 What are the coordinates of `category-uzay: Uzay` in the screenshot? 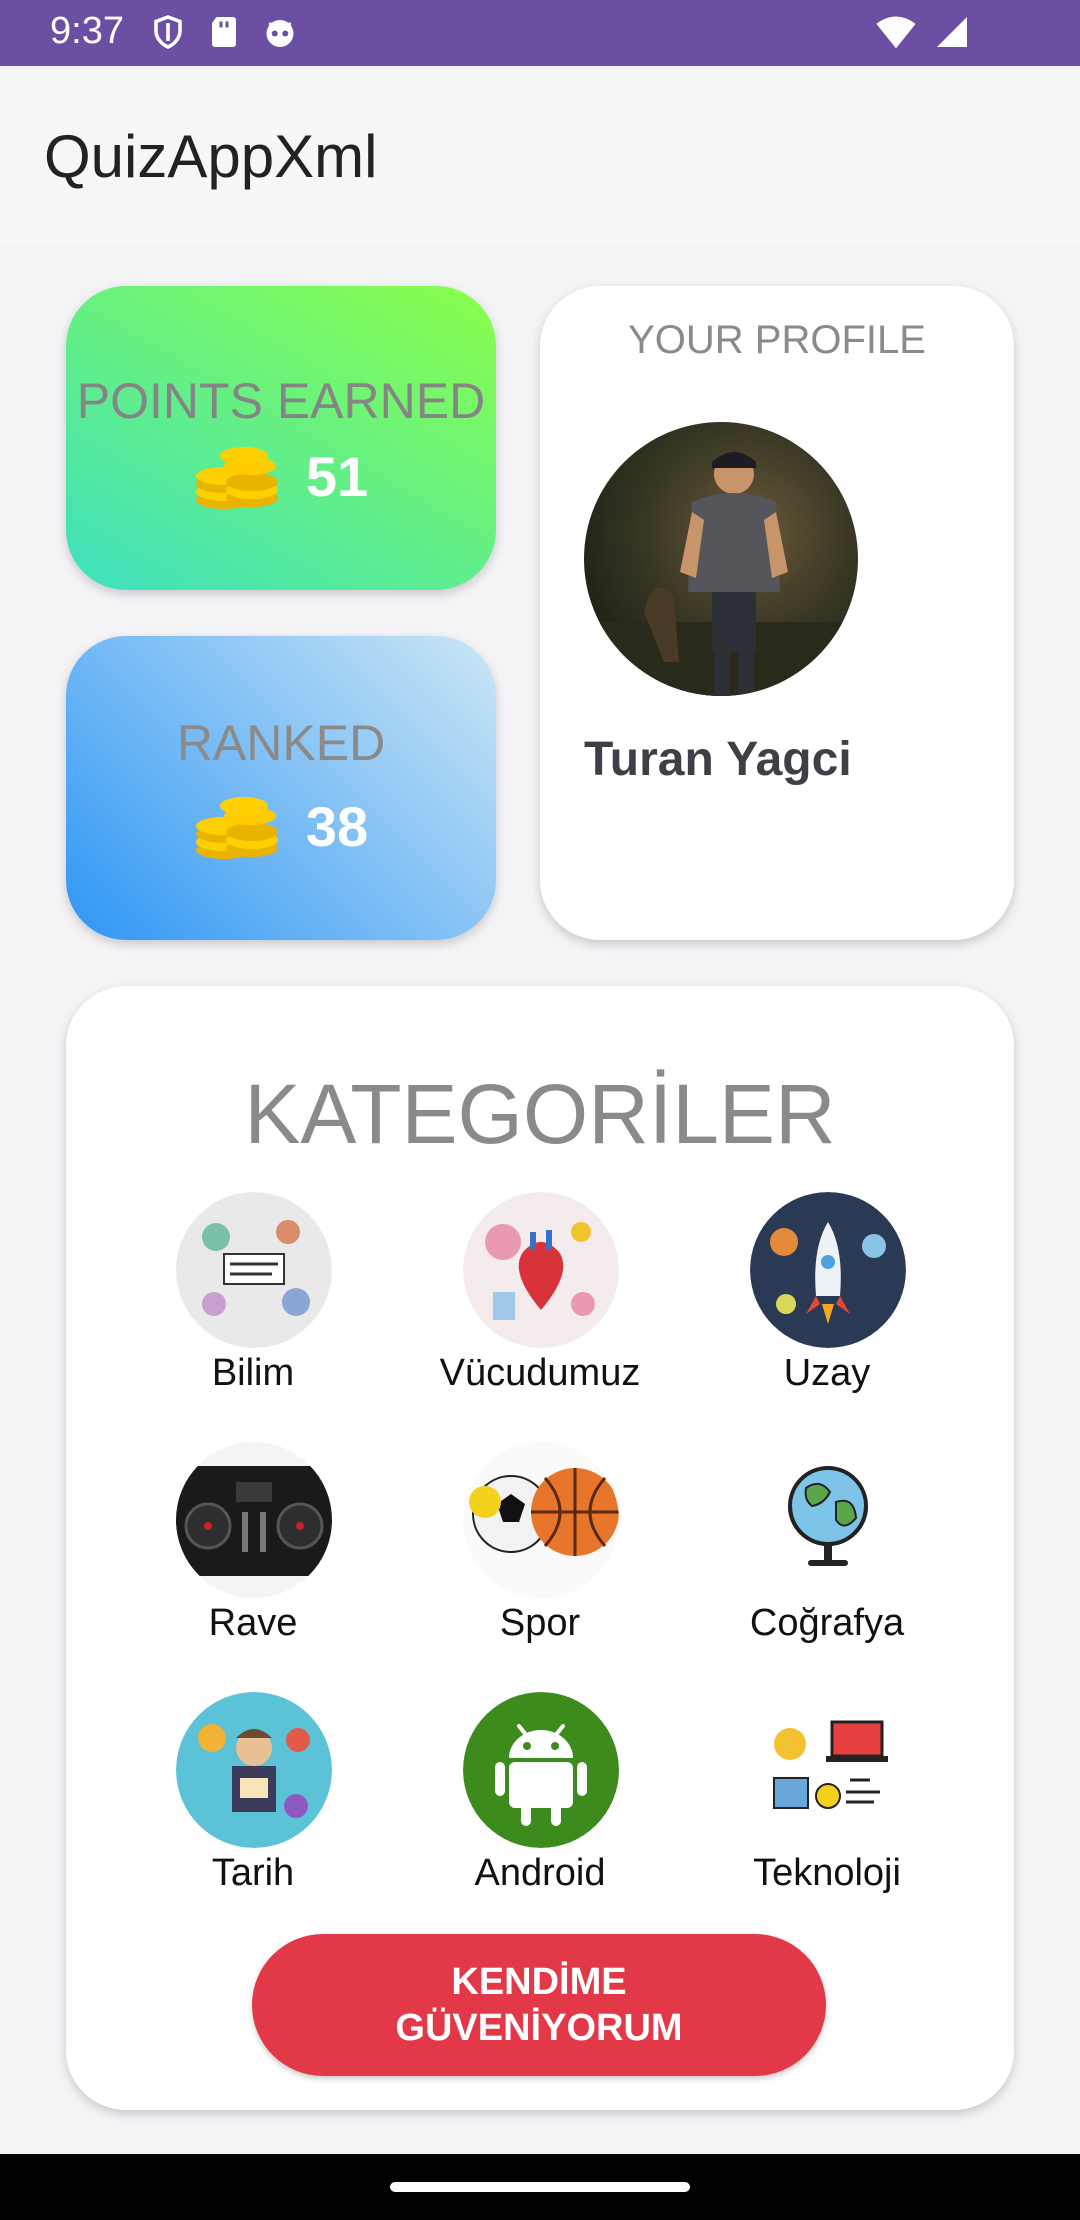 It's located at (827, 1301).